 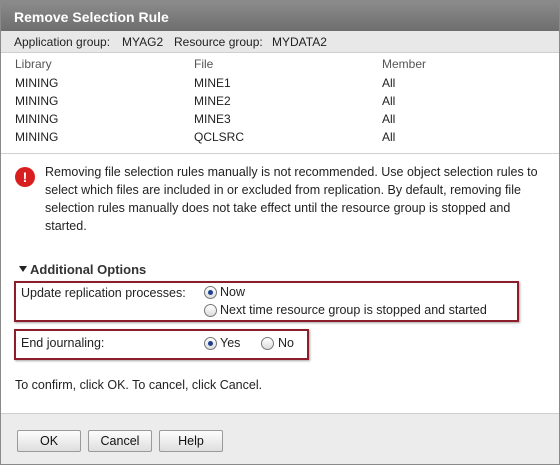 I want to click on column-header-library: Library, so click(x=33, y=64).